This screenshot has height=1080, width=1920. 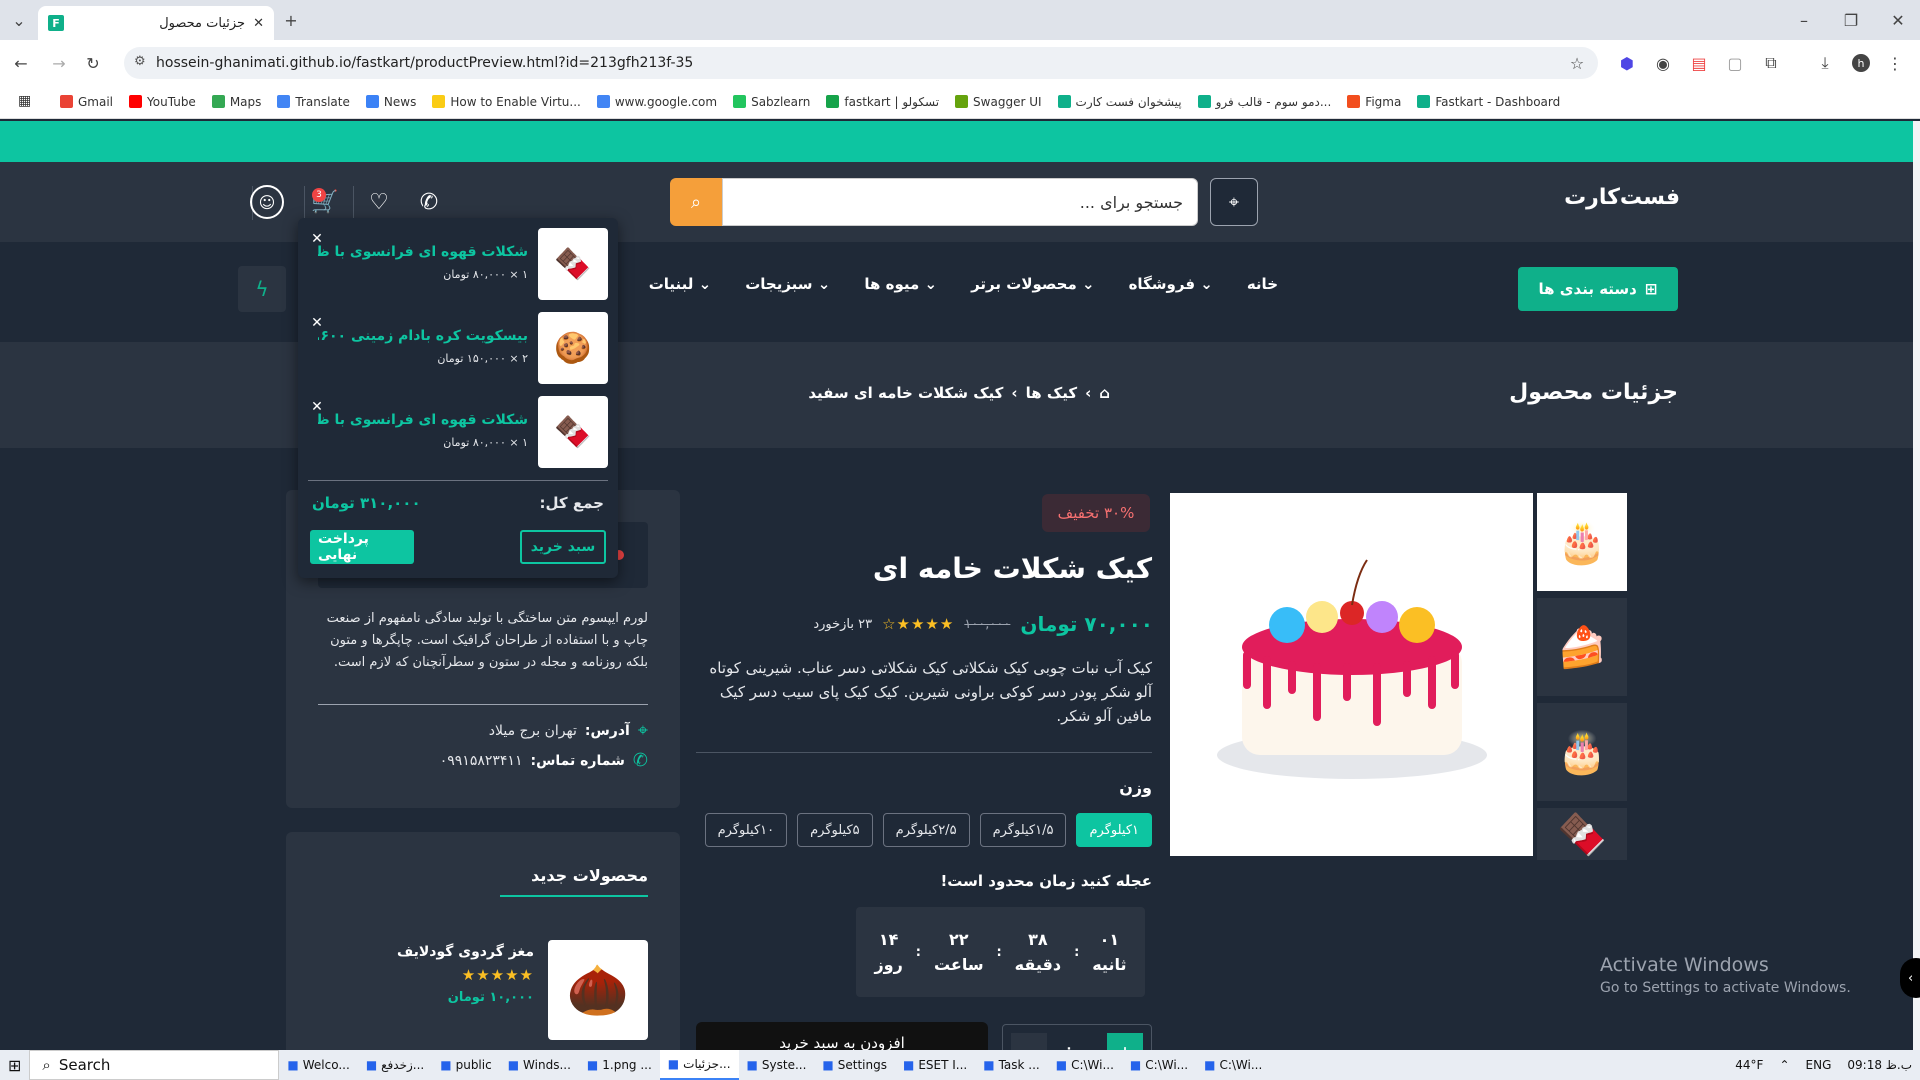 What do you see at coordinates (696, 202) in the screenshot?
I see `search-button: ⌕` at bounding box center [696, 202].